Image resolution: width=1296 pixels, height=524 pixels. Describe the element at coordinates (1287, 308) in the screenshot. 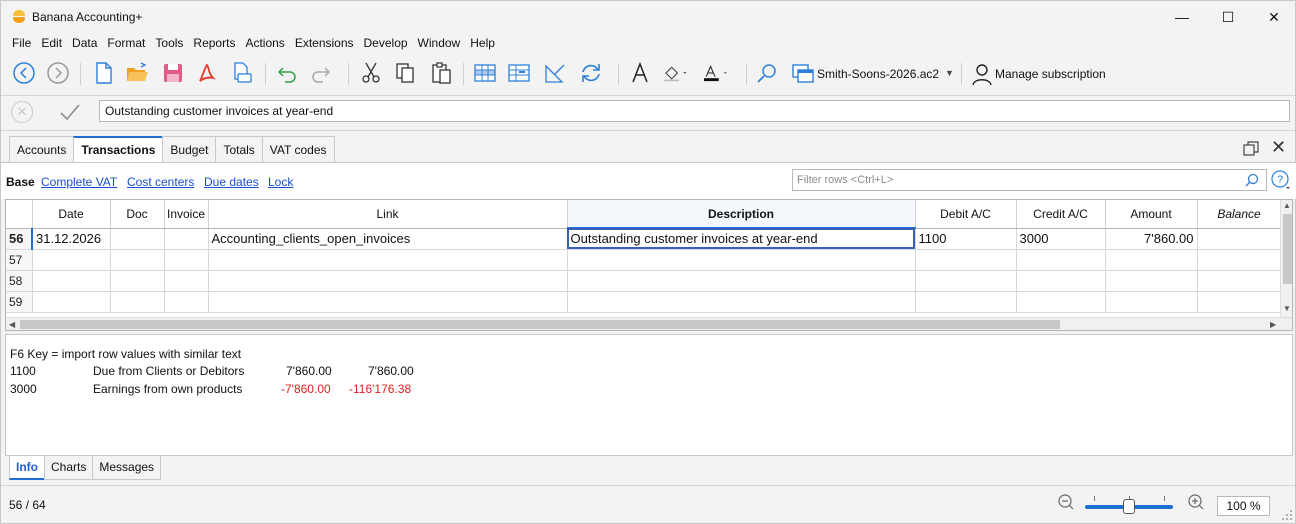

I see `scroll-down-icon: ▼` at that location.